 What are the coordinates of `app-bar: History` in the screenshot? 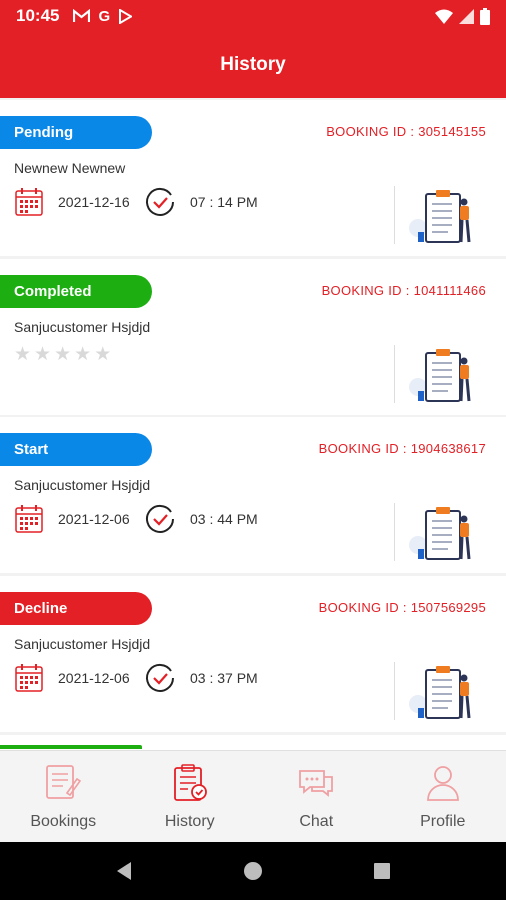 It's located at (253, 65).